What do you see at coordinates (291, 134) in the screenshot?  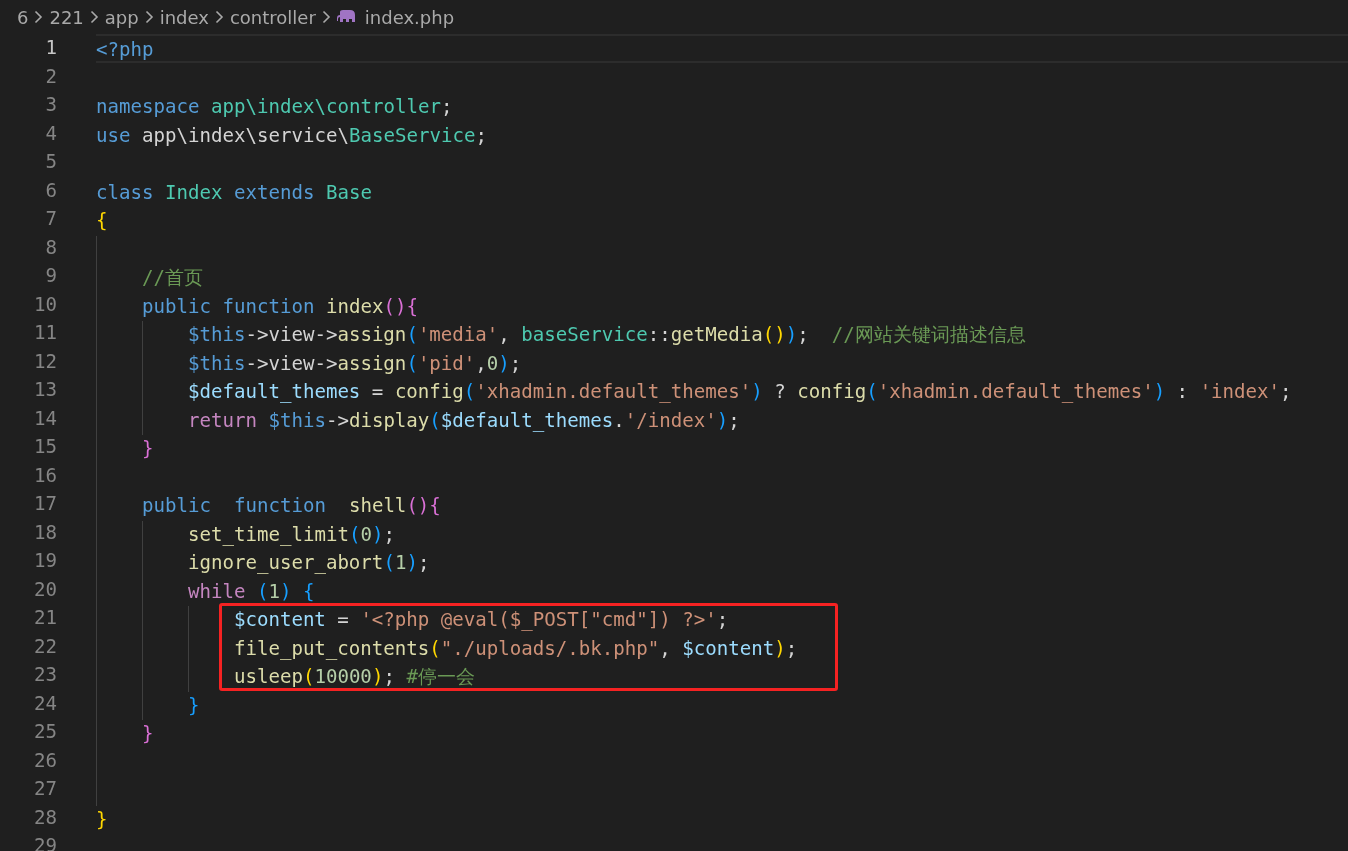 I see `code-line: use app\index\service\BaseService;` at bounding box center [291, 134].